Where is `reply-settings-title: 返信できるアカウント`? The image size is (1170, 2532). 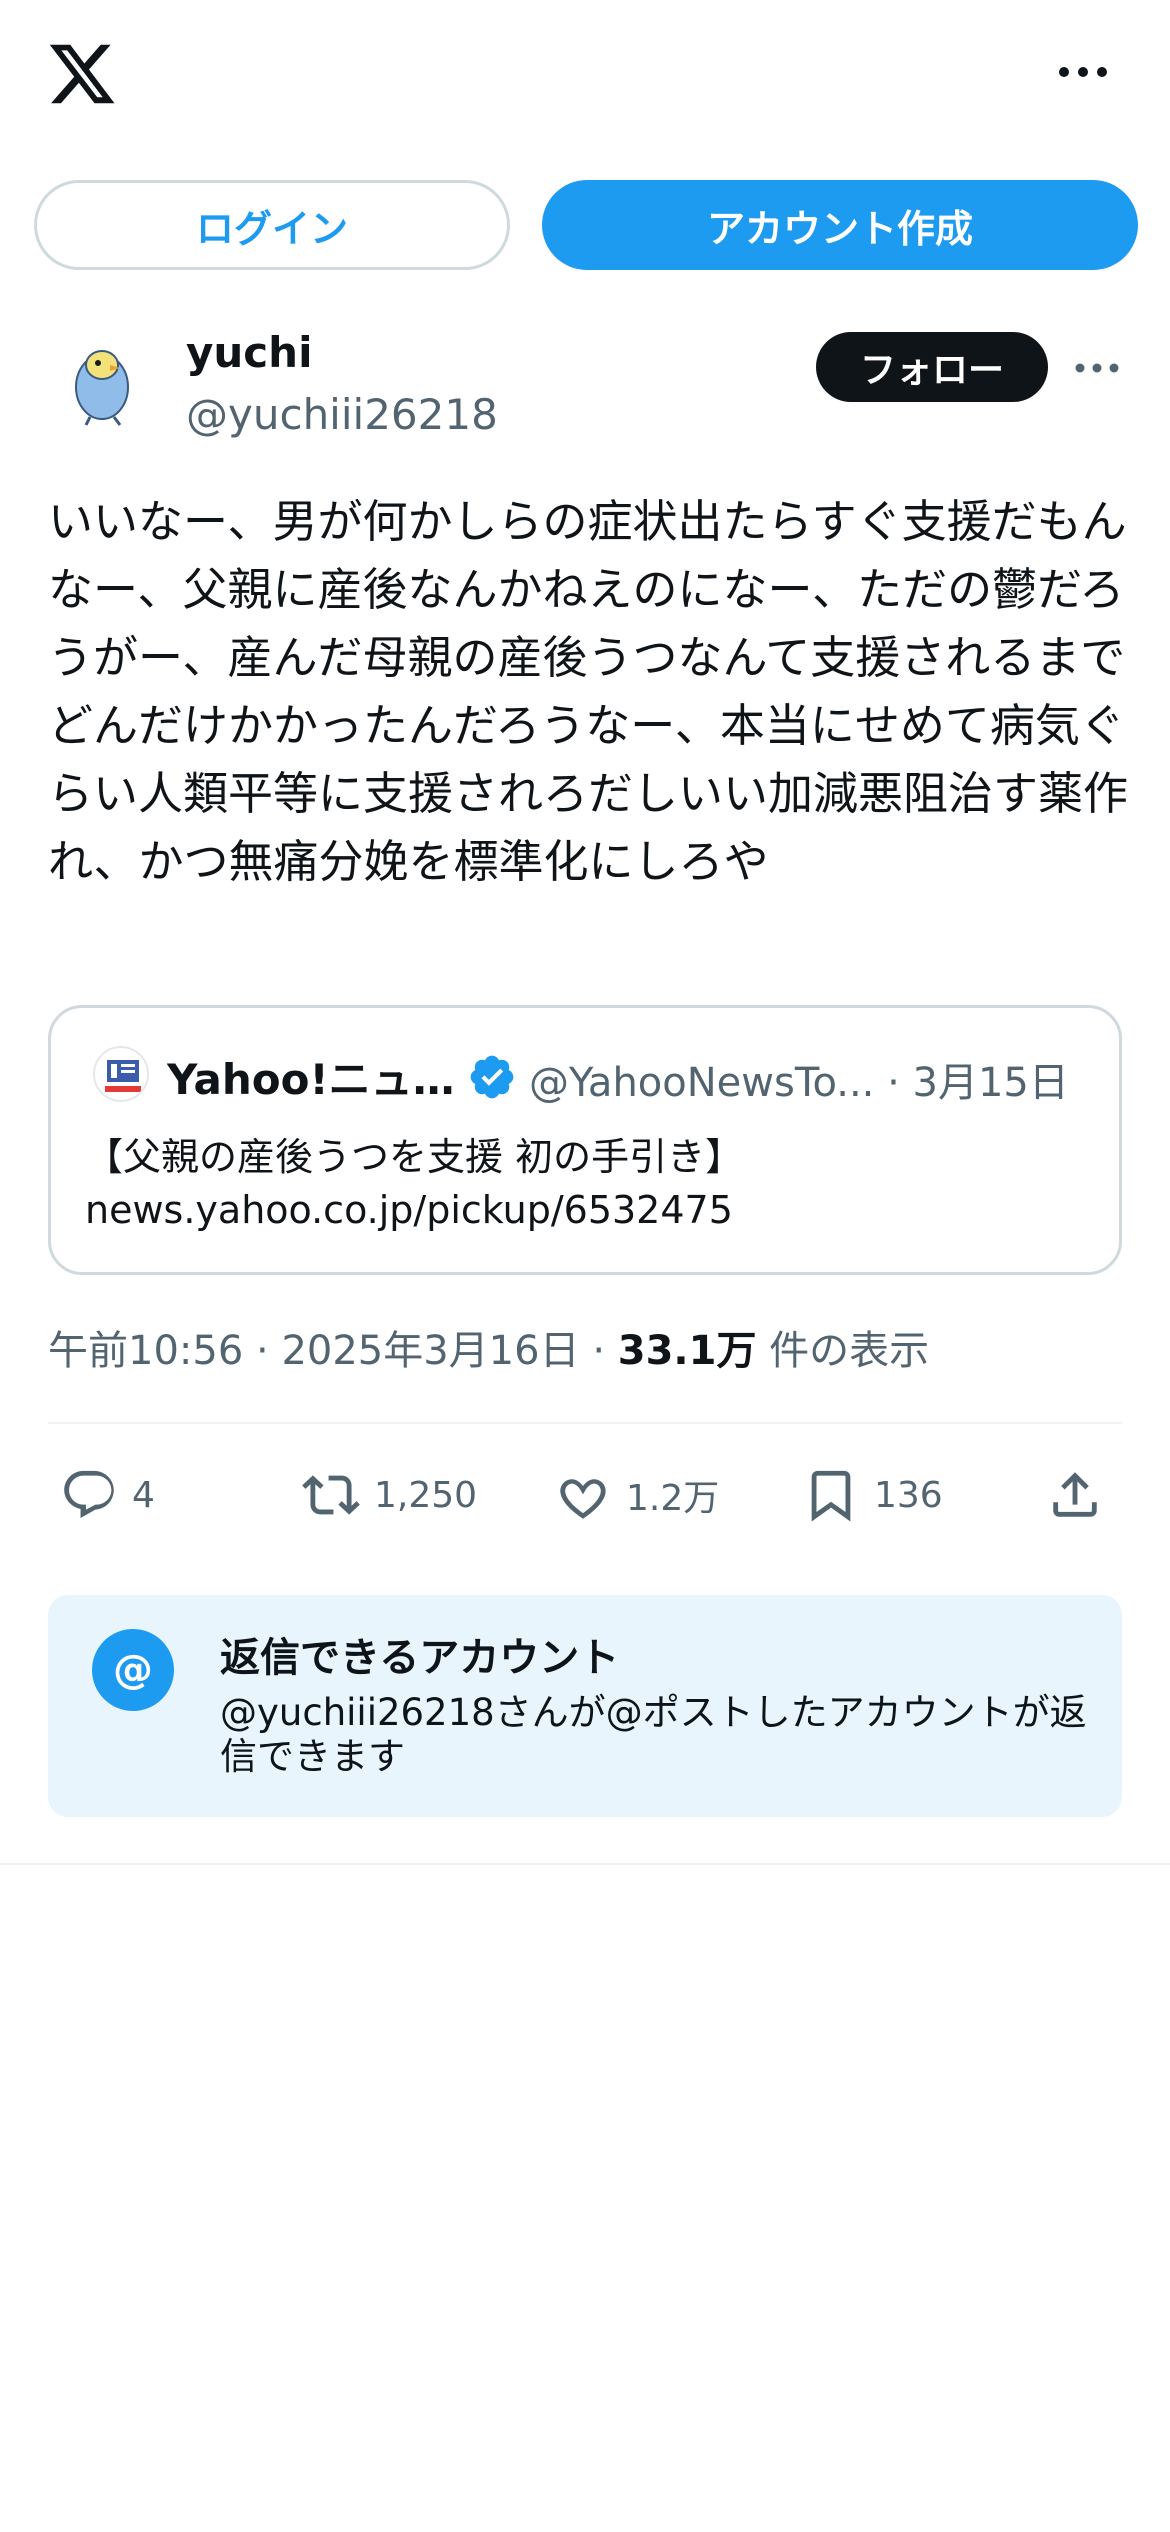 reply-settings-title: 返信できるアカウント is located at coordinates (420, 1658).